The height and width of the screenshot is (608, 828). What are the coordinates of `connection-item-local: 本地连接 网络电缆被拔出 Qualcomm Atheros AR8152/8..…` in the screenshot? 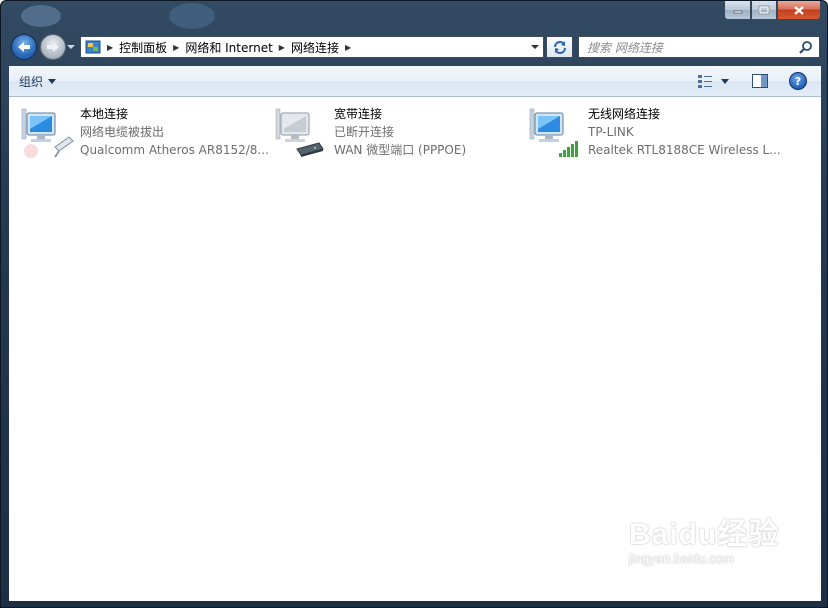 It's located at (139, 133).